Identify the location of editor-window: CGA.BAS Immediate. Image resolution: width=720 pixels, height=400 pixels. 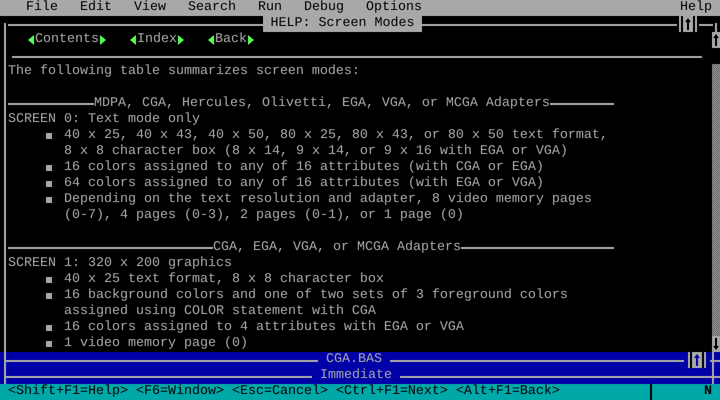
(360, 368).